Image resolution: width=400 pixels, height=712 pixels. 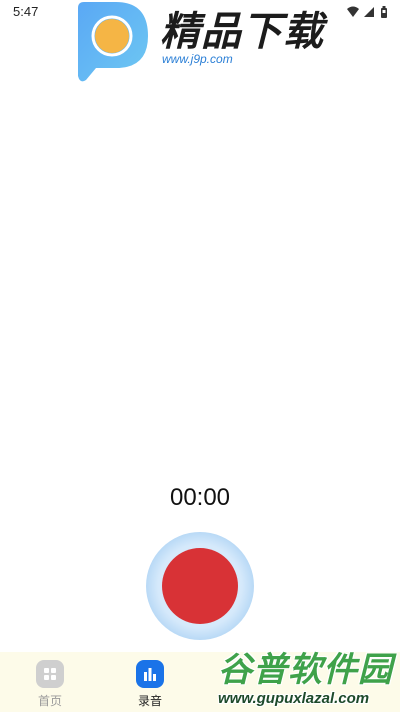 I want to click on nav-label-record: 录音, so click(x=149, y=701).